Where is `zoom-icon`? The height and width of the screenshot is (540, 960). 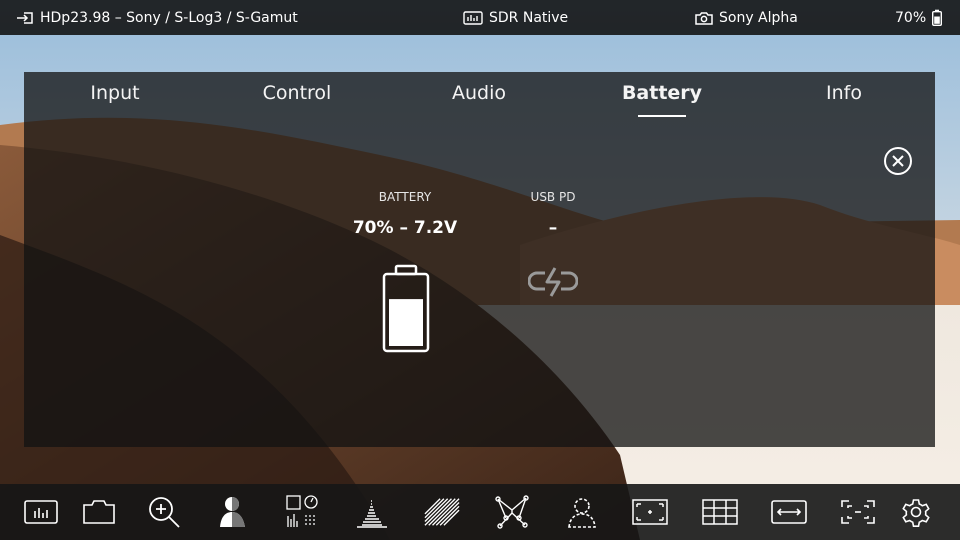 zoom-icon is located at coordinates (164, 512).